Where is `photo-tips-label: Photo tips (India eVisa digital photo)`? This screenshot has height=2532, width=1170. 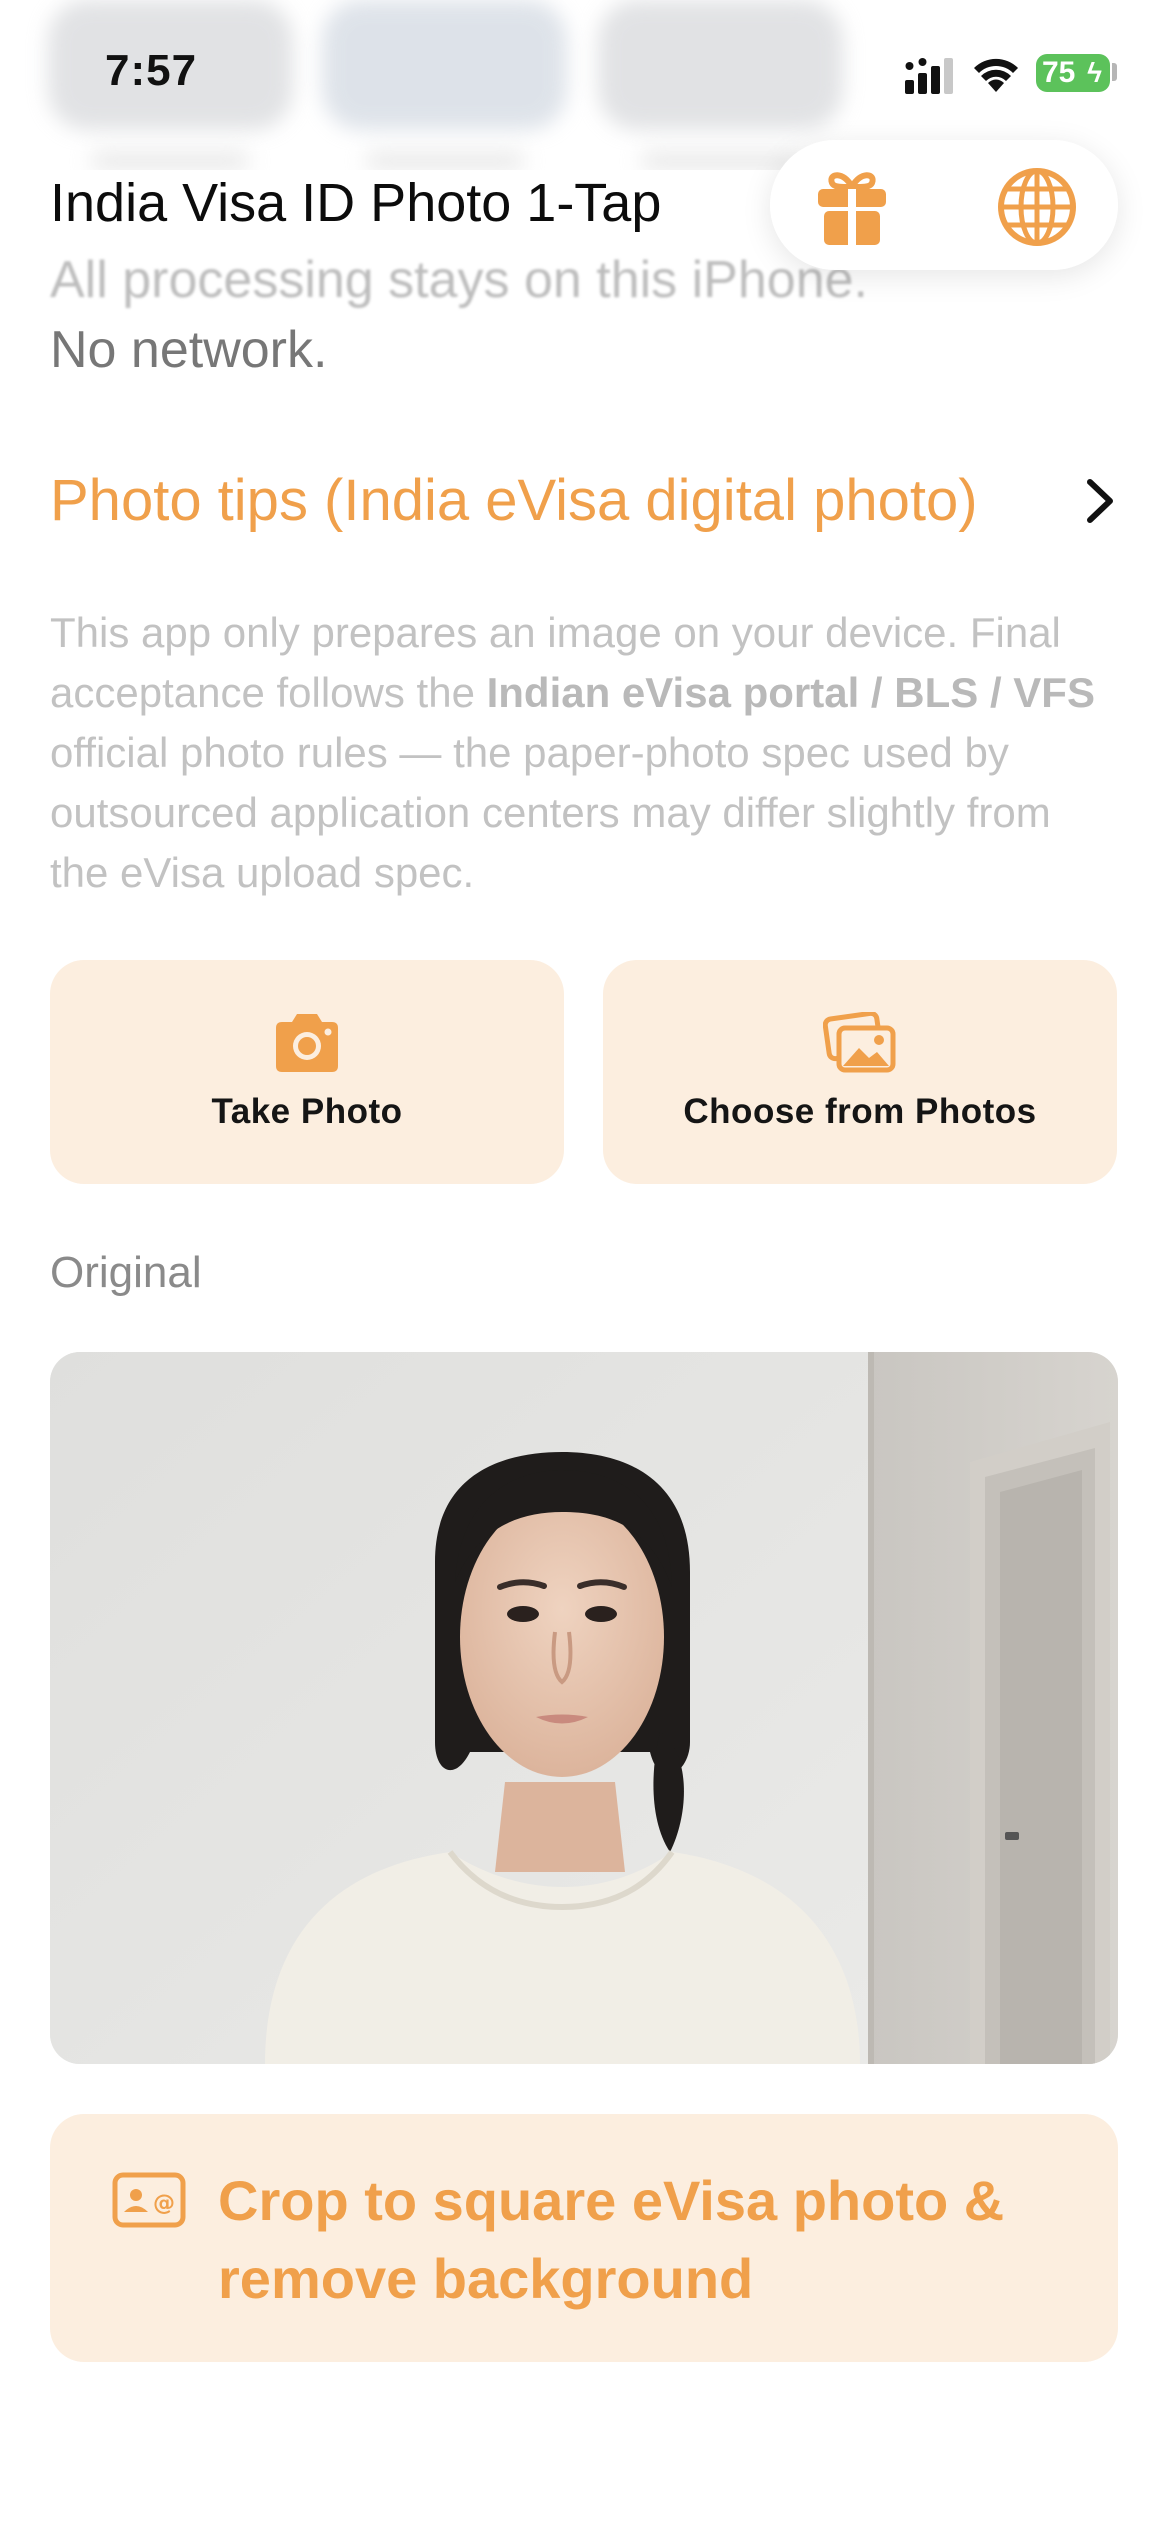 photo-tips-label: Photo tips (India eVisa digital photo) is located at coordinates (514, 500).